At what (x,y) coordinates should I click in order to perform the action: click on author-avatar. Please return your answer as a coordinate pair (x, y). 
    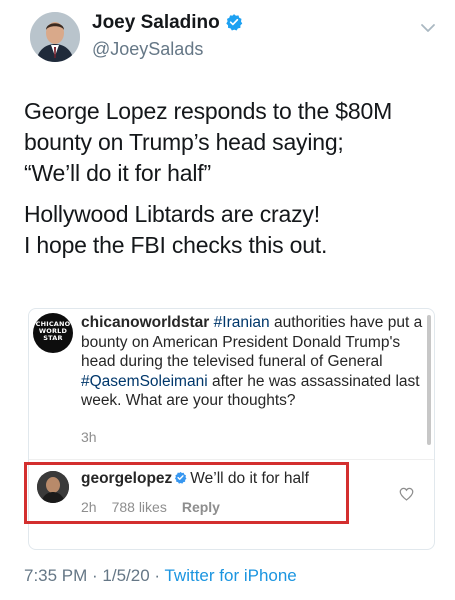
    Looking at the image, I should click on (55, 37).